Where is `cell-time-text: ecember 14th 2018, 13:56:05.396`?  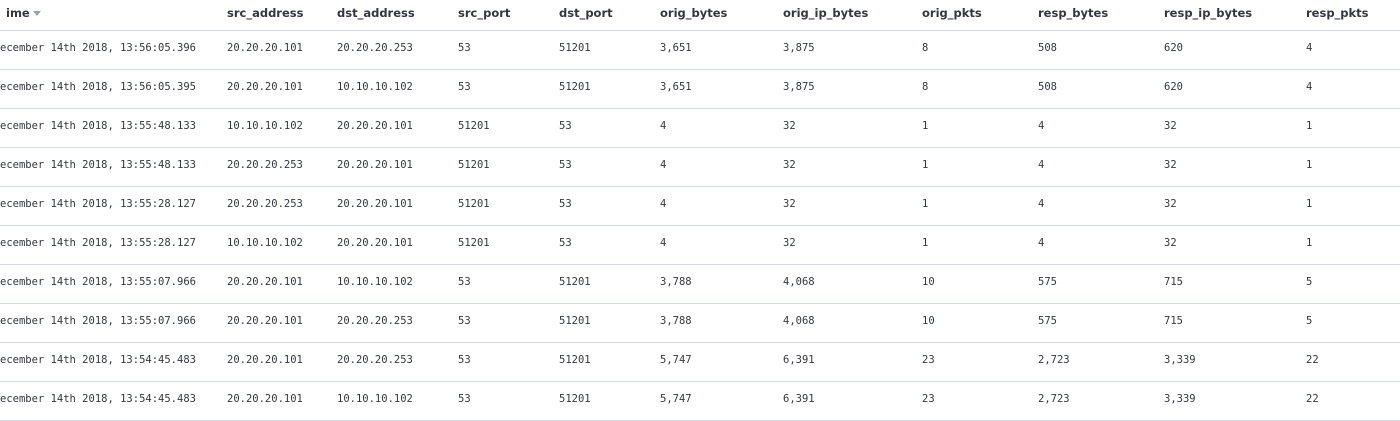 cell-time-text: ecember 14th 2018, 13:56:05.396 is located at coordinates (98, 48).